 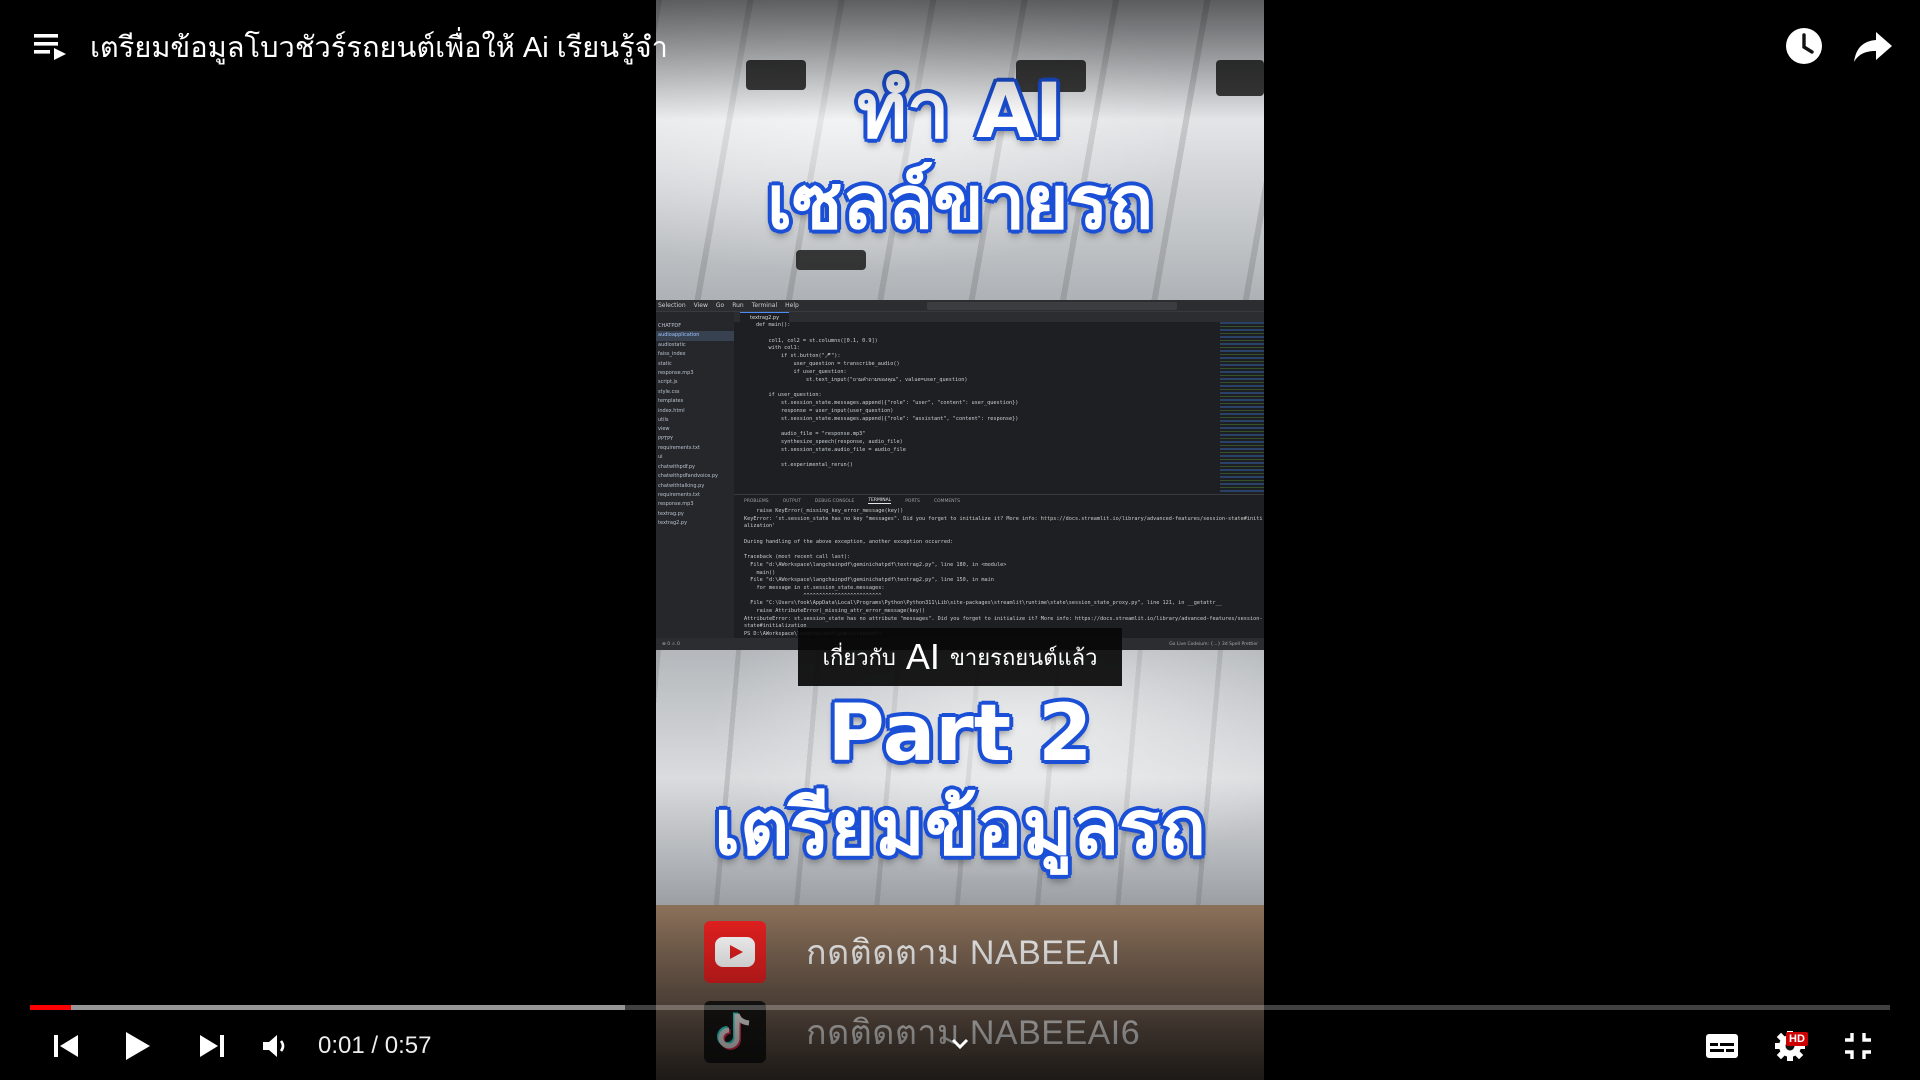 I want to click on code-line: st.experimental_rerun(), so click(x=804, y=465).